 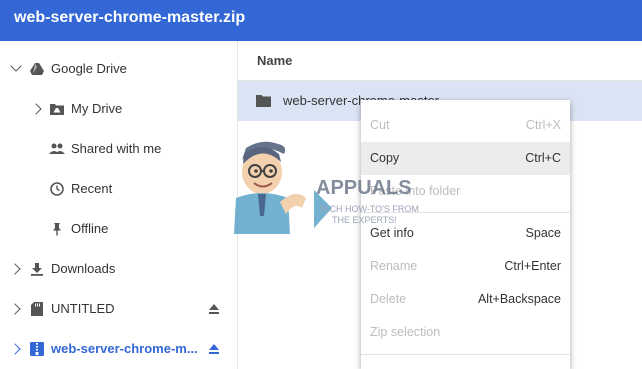 I want to click on tree-item-shared-with-me: Shared with me, so click(x=118, y=149).